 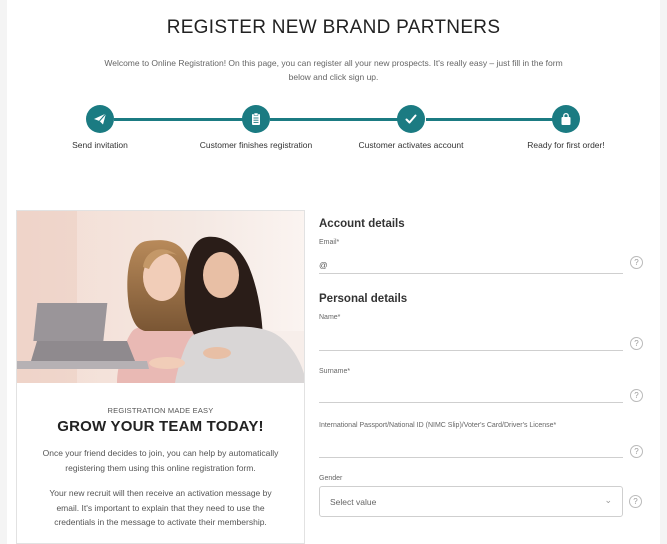 What do you see at coordinates (362, 224) in the screenshot?
I see `account-details-title: Account details` at bounding box center [362, 224].